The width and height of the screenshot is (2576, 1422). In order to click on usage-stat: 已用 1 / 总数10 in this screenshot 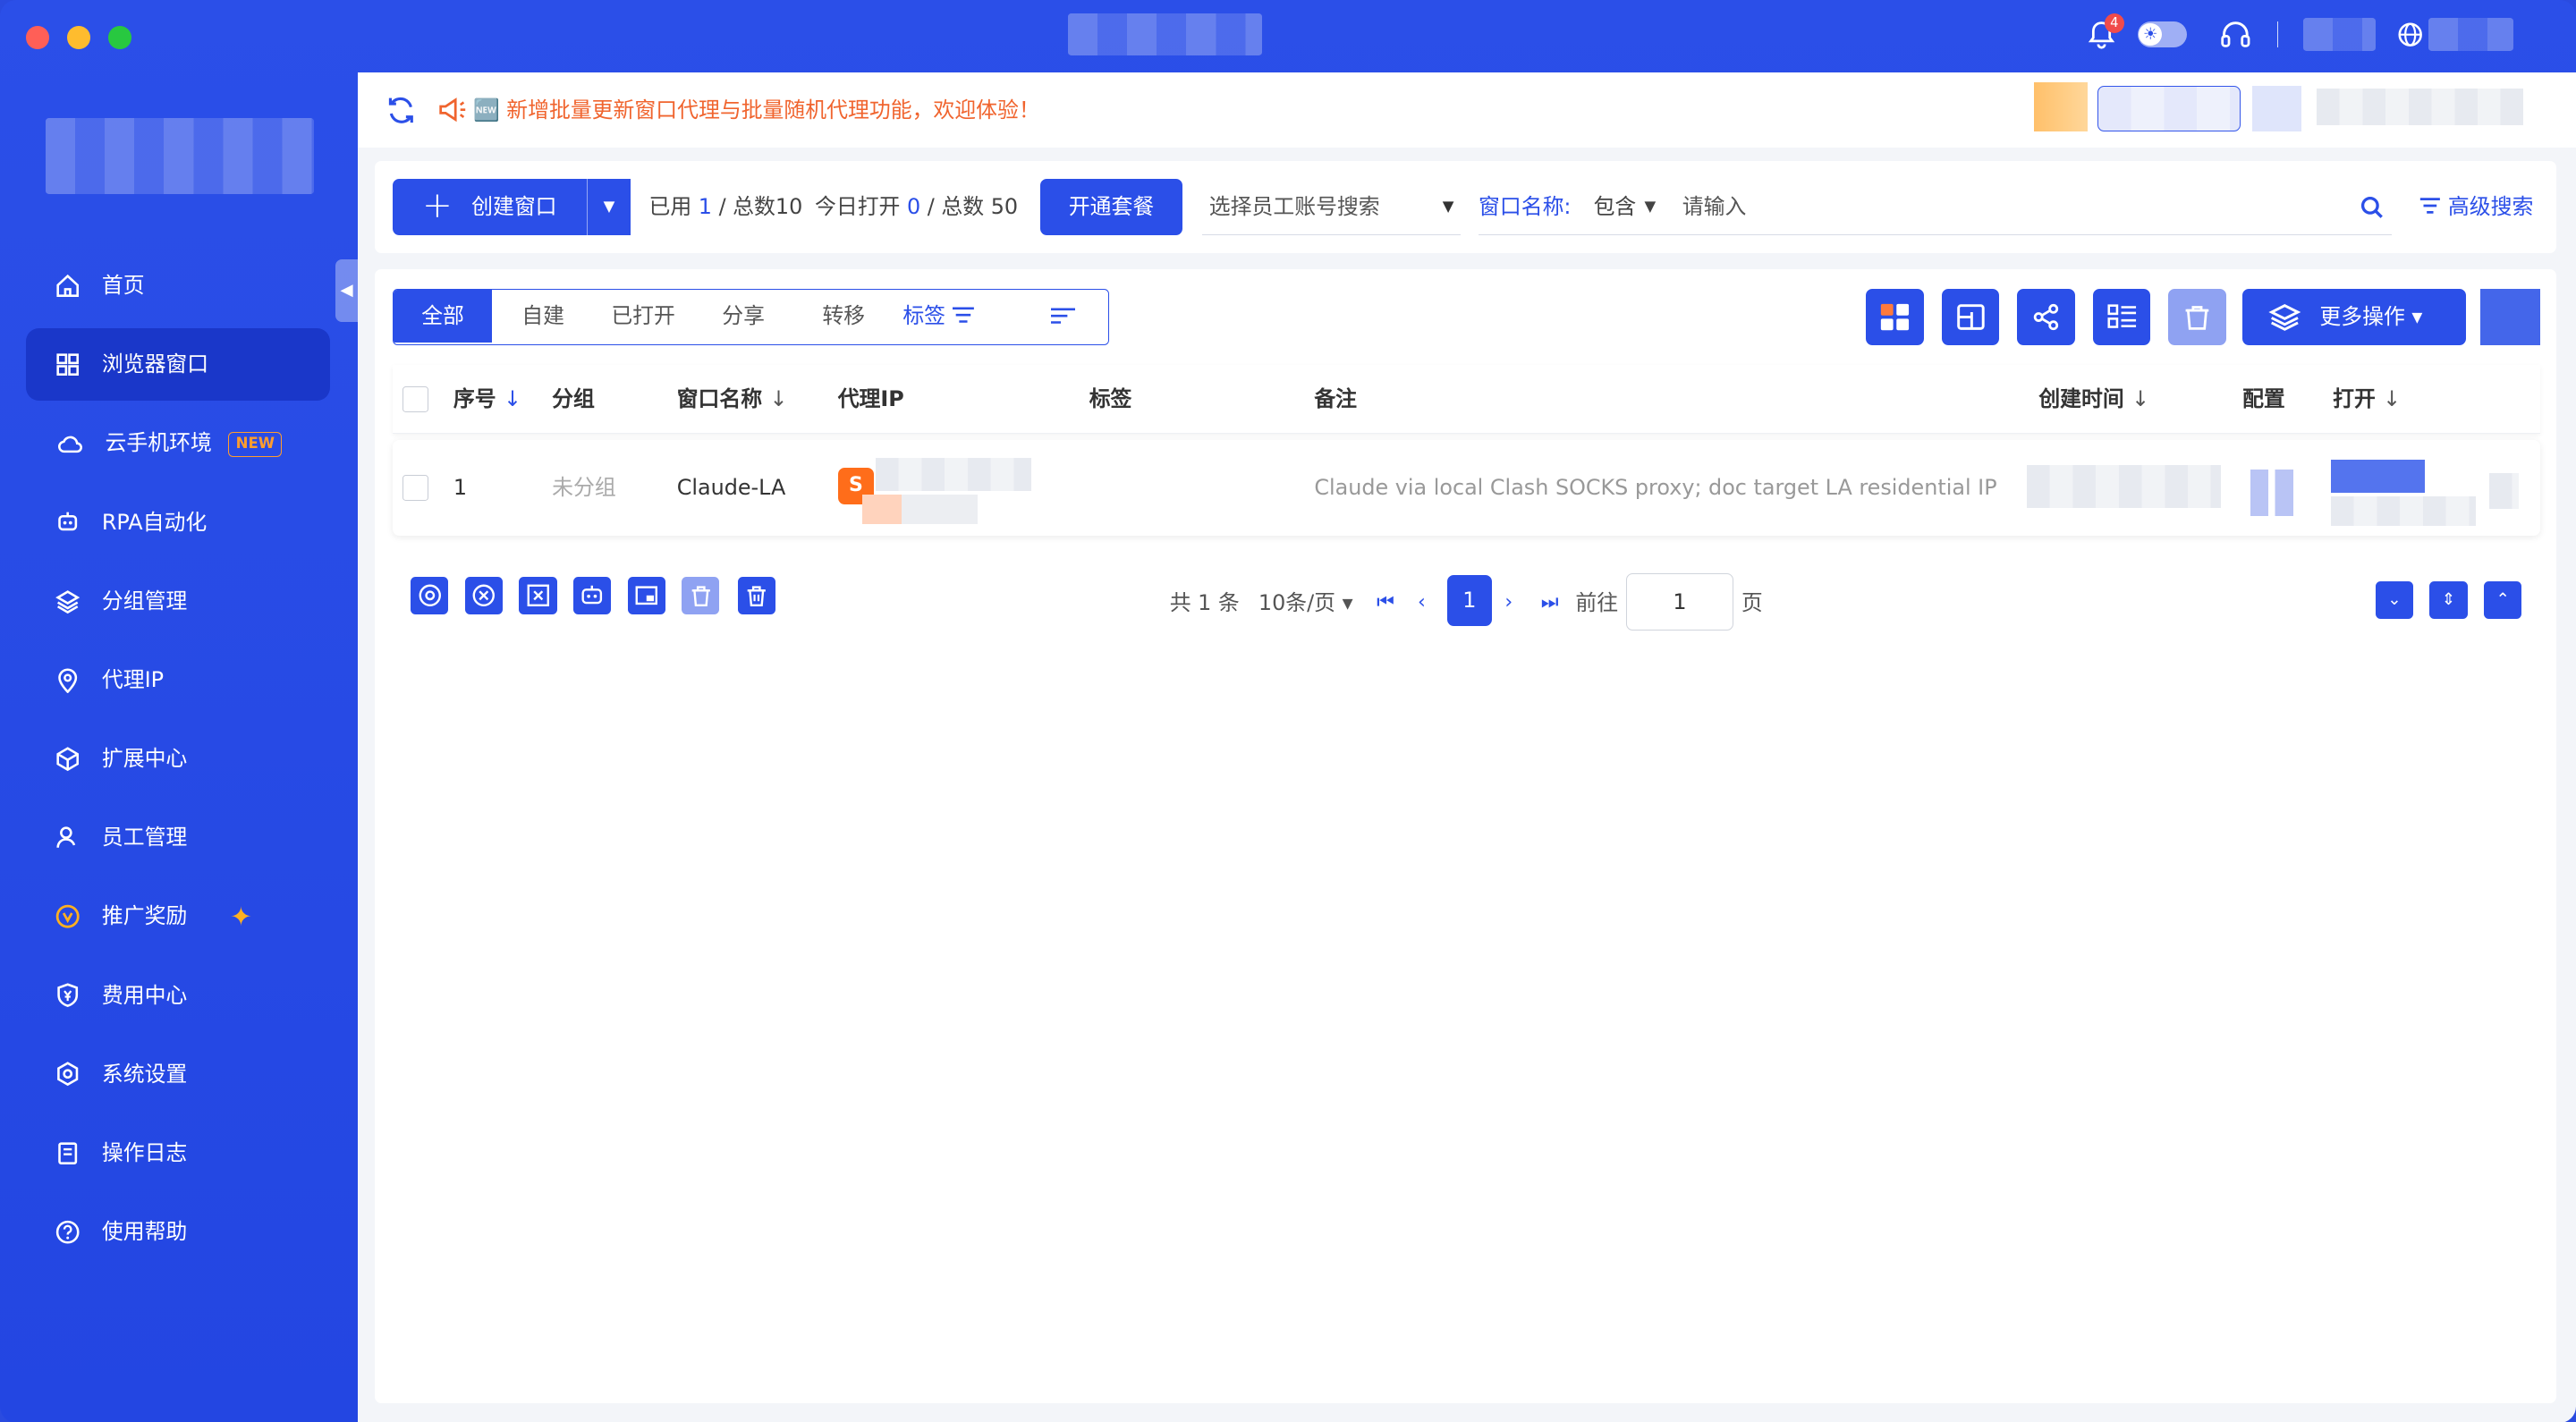, I will do `click(725, 206)`.